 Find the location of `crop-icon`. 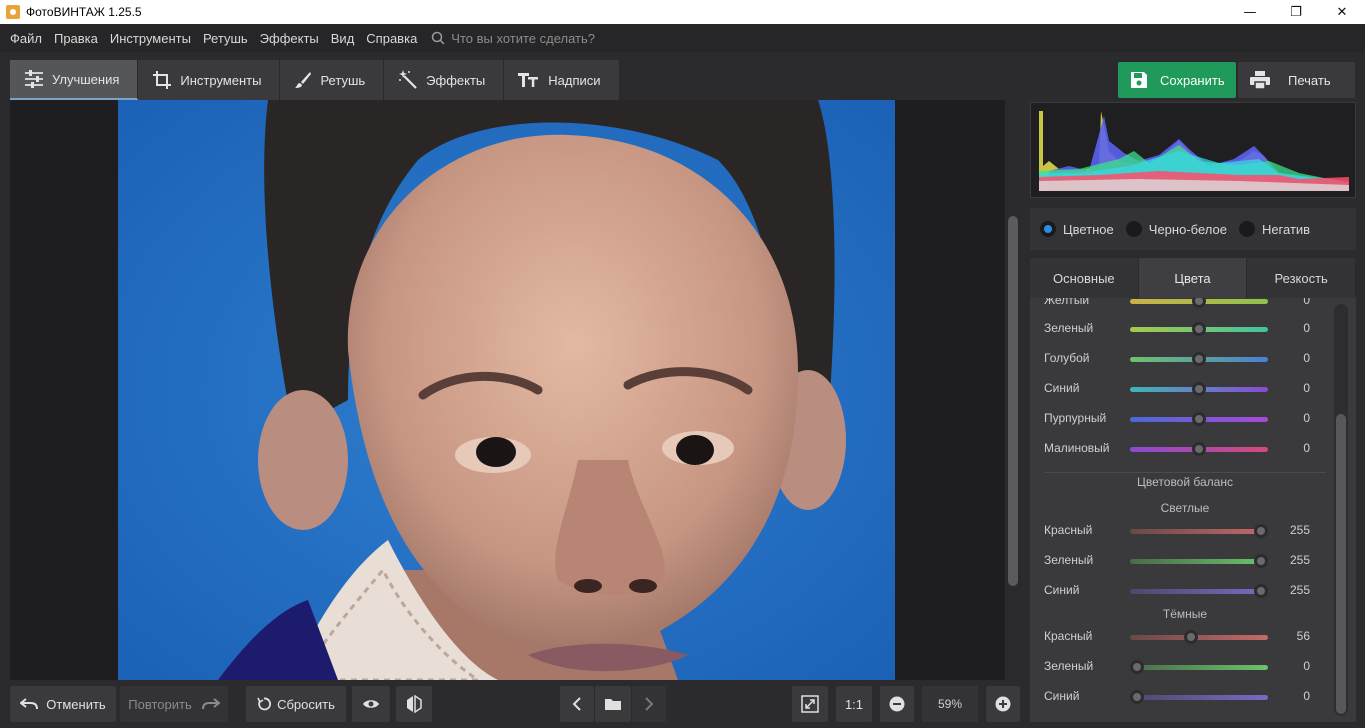

crop-icon is located at coordinates (162, 80).